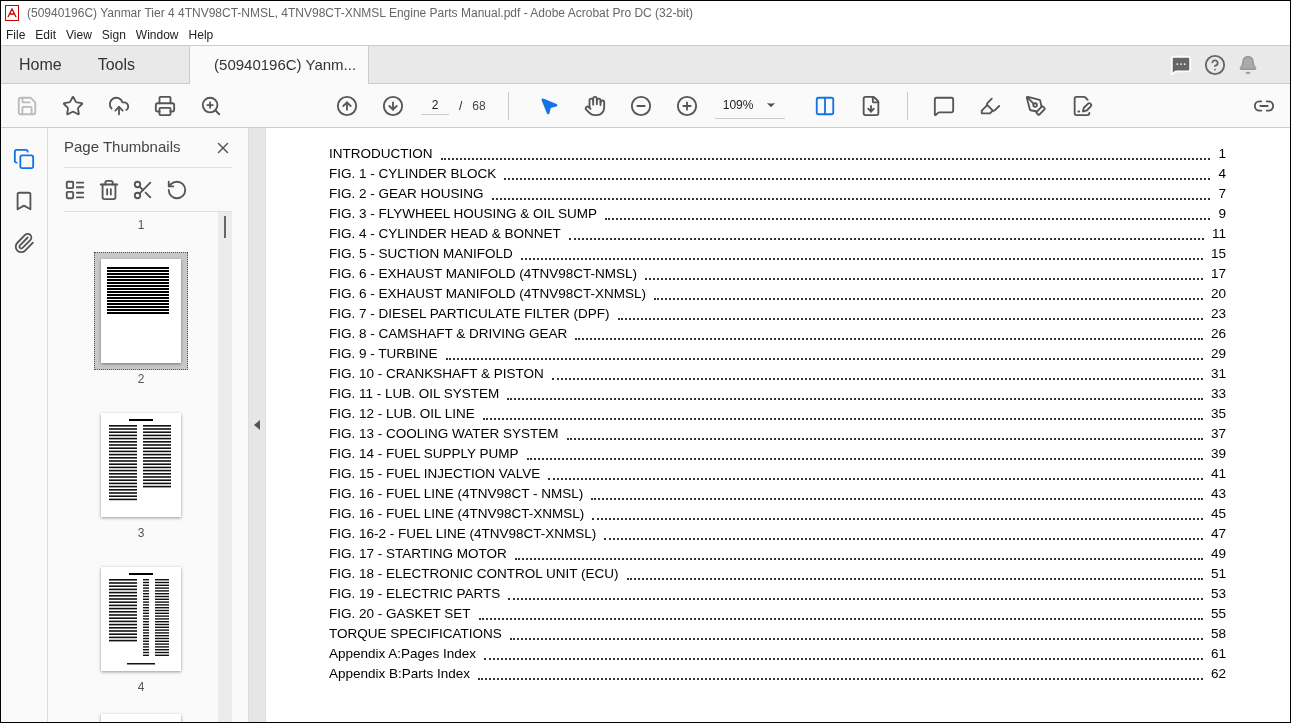 Image resolution: width=1291 pixels, height=723 pixels. I want to click on page-label: 1, so click(141, 225).